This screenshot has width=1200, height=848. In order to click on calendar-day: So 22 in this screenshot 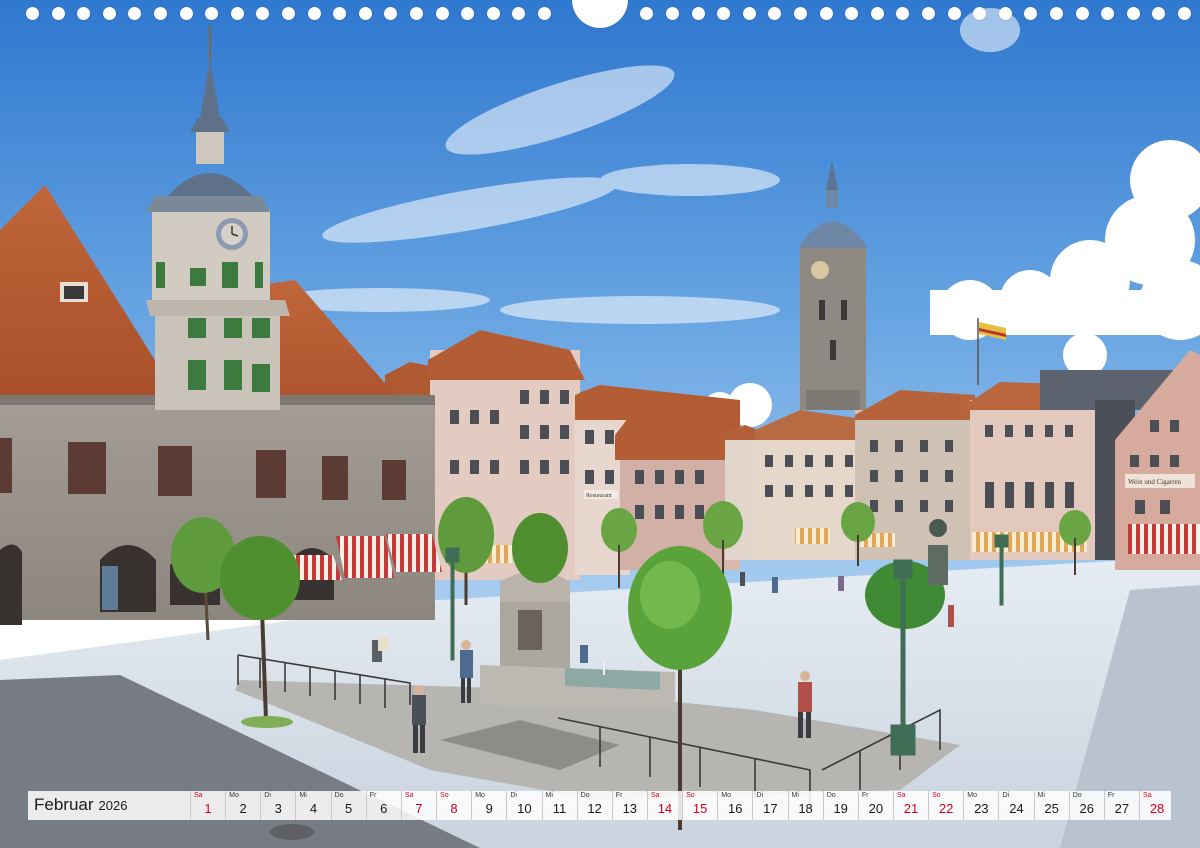, I will do `click(945, 805)`.